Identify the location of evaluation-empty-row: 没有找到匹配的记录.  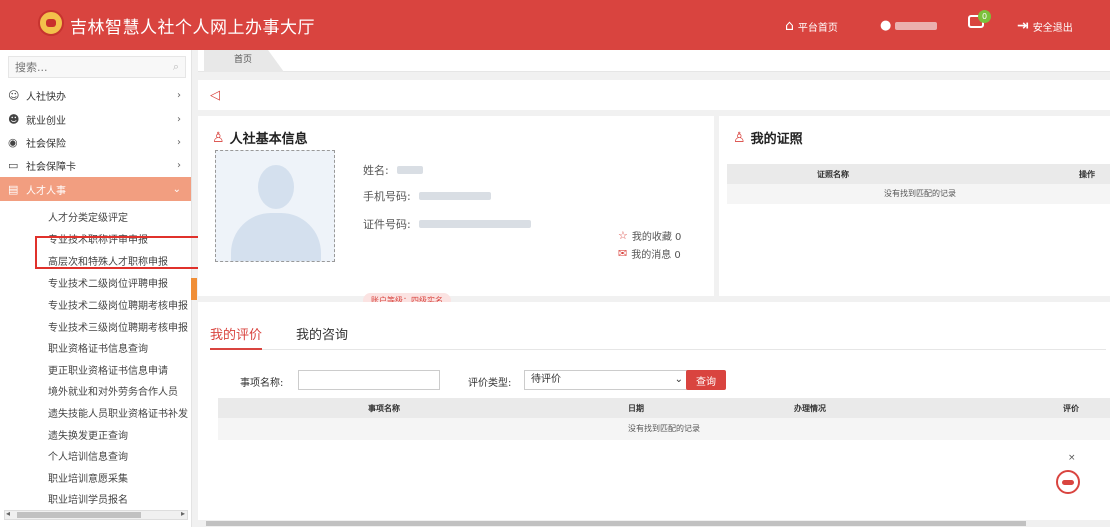
(664, 429).